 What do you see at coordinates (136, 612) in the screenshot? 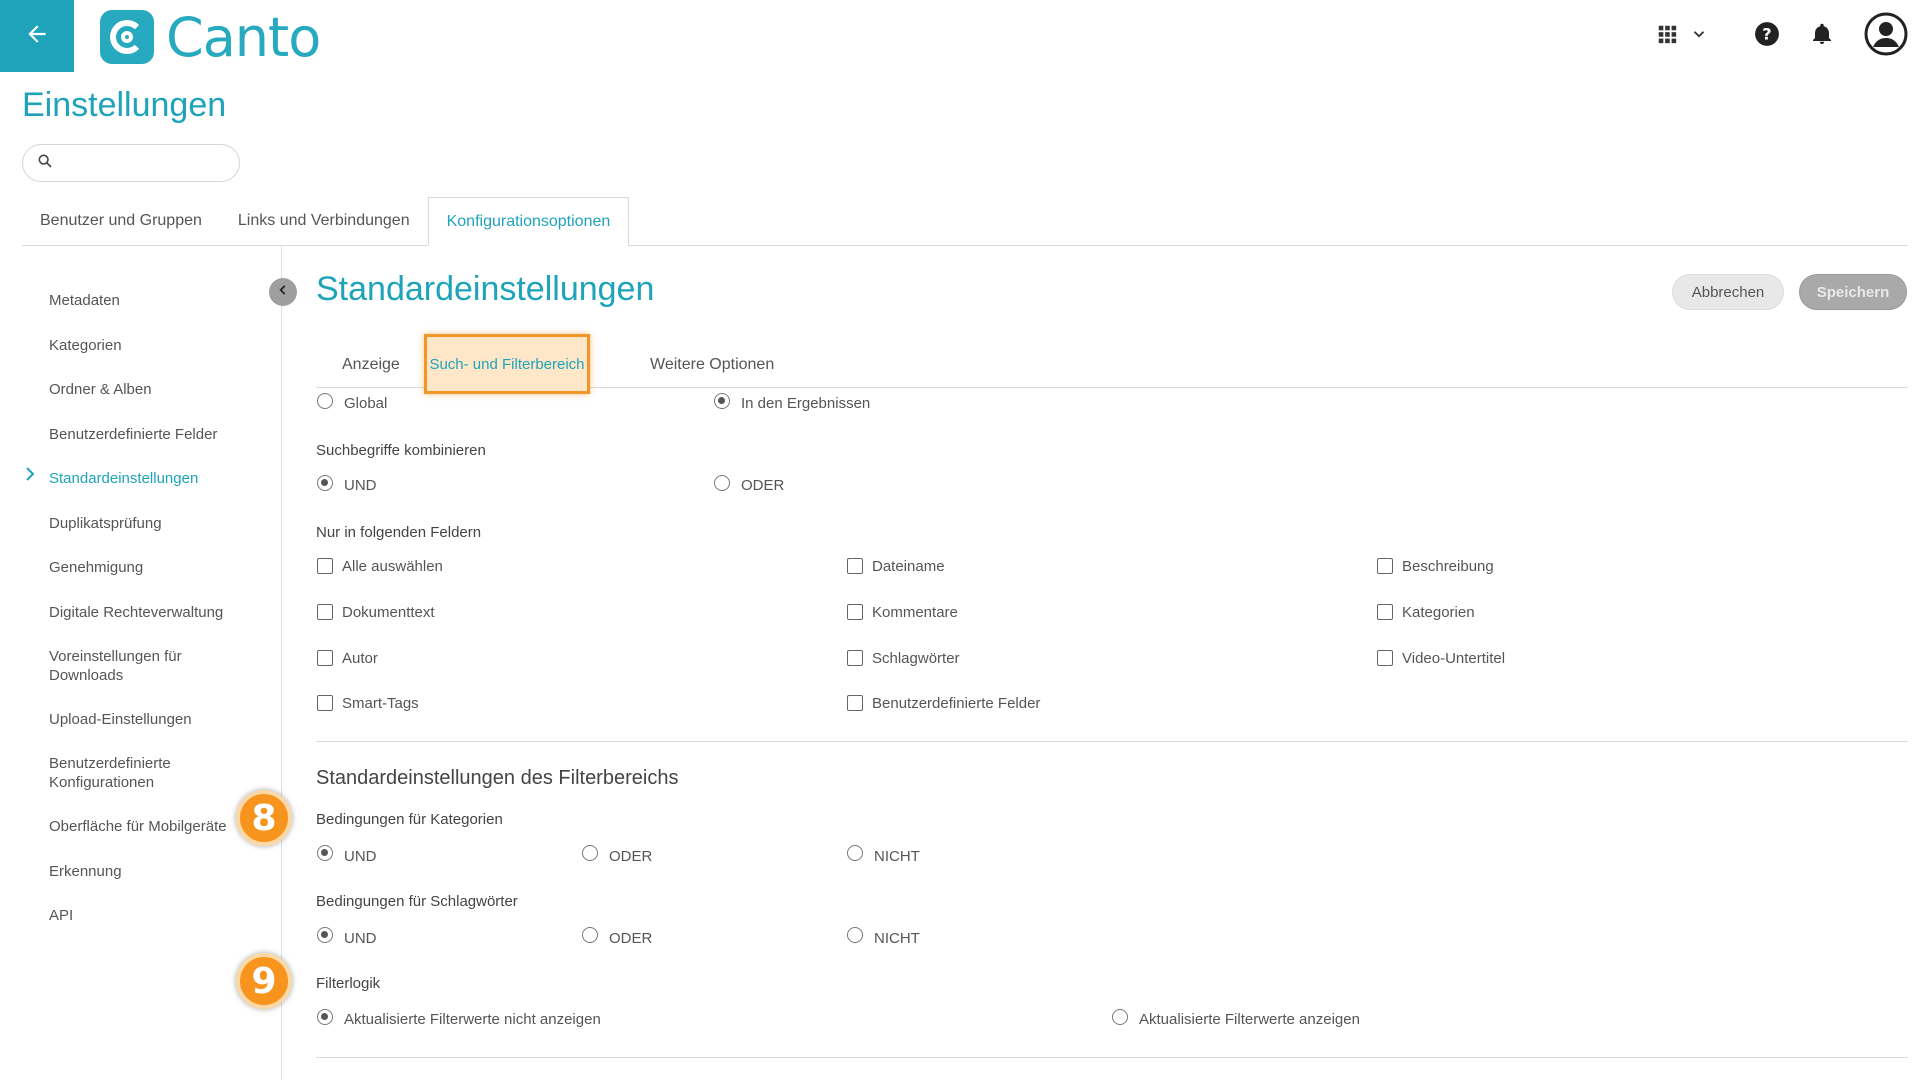
I see `sidebar-item-digitale-rechteverwaltung: Digitale Rechteverwaltung` at bounding box center [136, 612].